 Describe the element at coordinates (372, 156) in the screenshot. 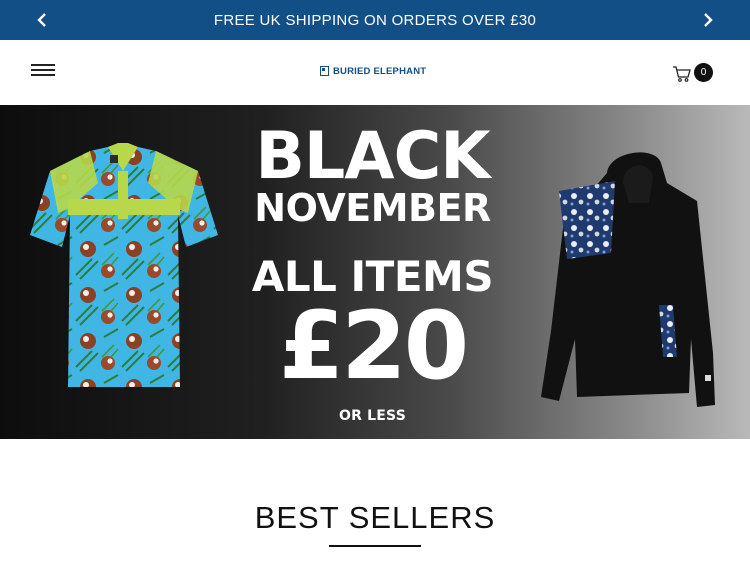

I see `banner-line-black: BLACK` at that location.